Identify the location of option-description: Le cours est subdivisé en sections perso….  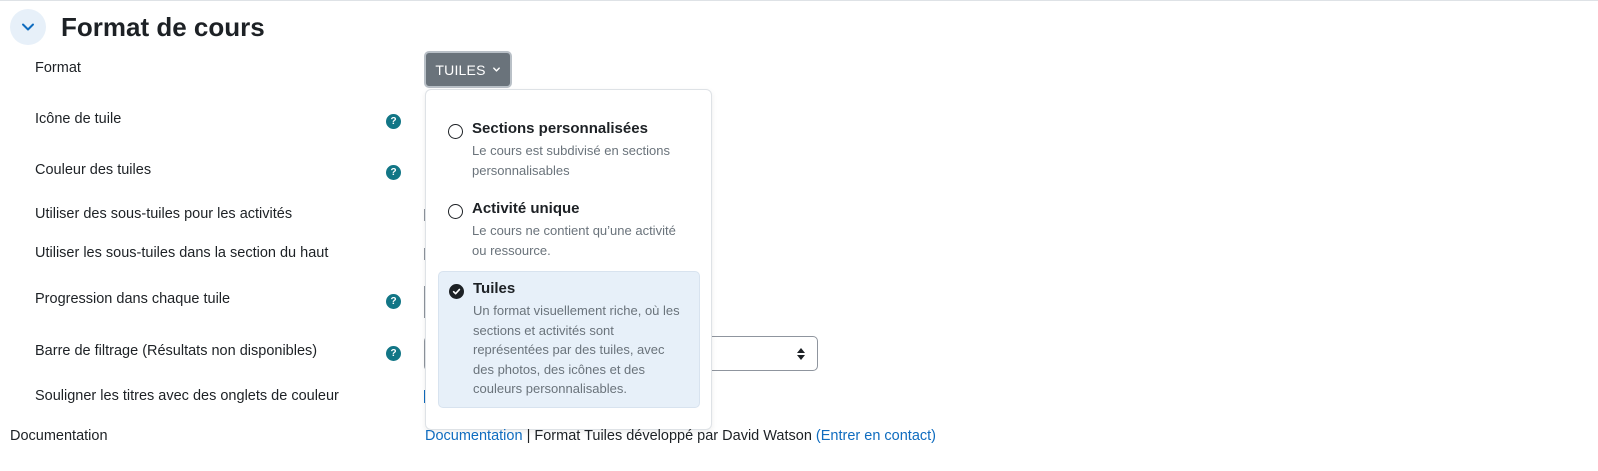
(571, 160).